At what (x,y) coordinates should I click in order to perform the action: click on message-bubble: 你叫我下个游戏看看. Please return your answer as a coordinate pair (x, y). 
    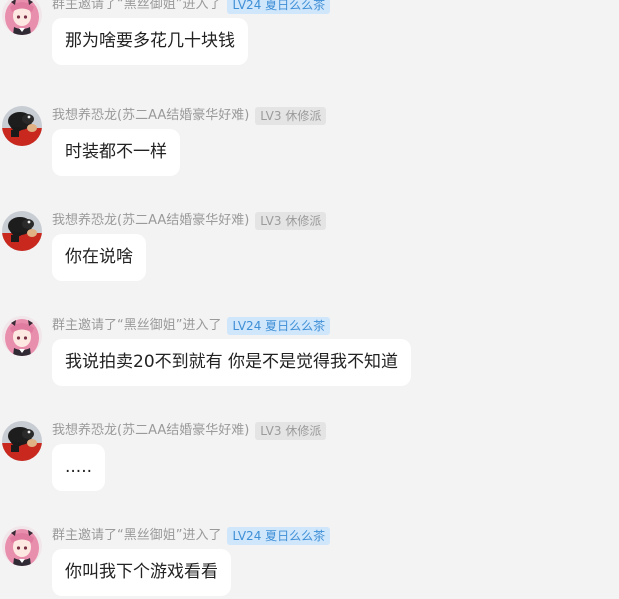
    Looking at the image, I should click on (141, 572).